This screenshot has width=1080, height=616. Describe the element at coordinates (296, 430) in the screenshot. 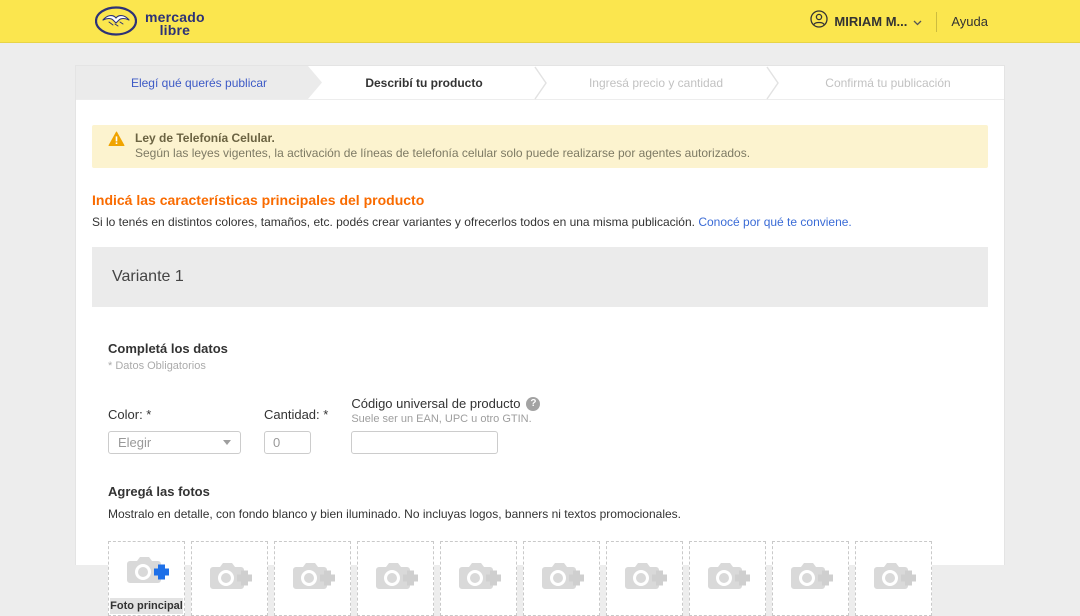

I see `quantity-field: Cantidad: *` at that location.